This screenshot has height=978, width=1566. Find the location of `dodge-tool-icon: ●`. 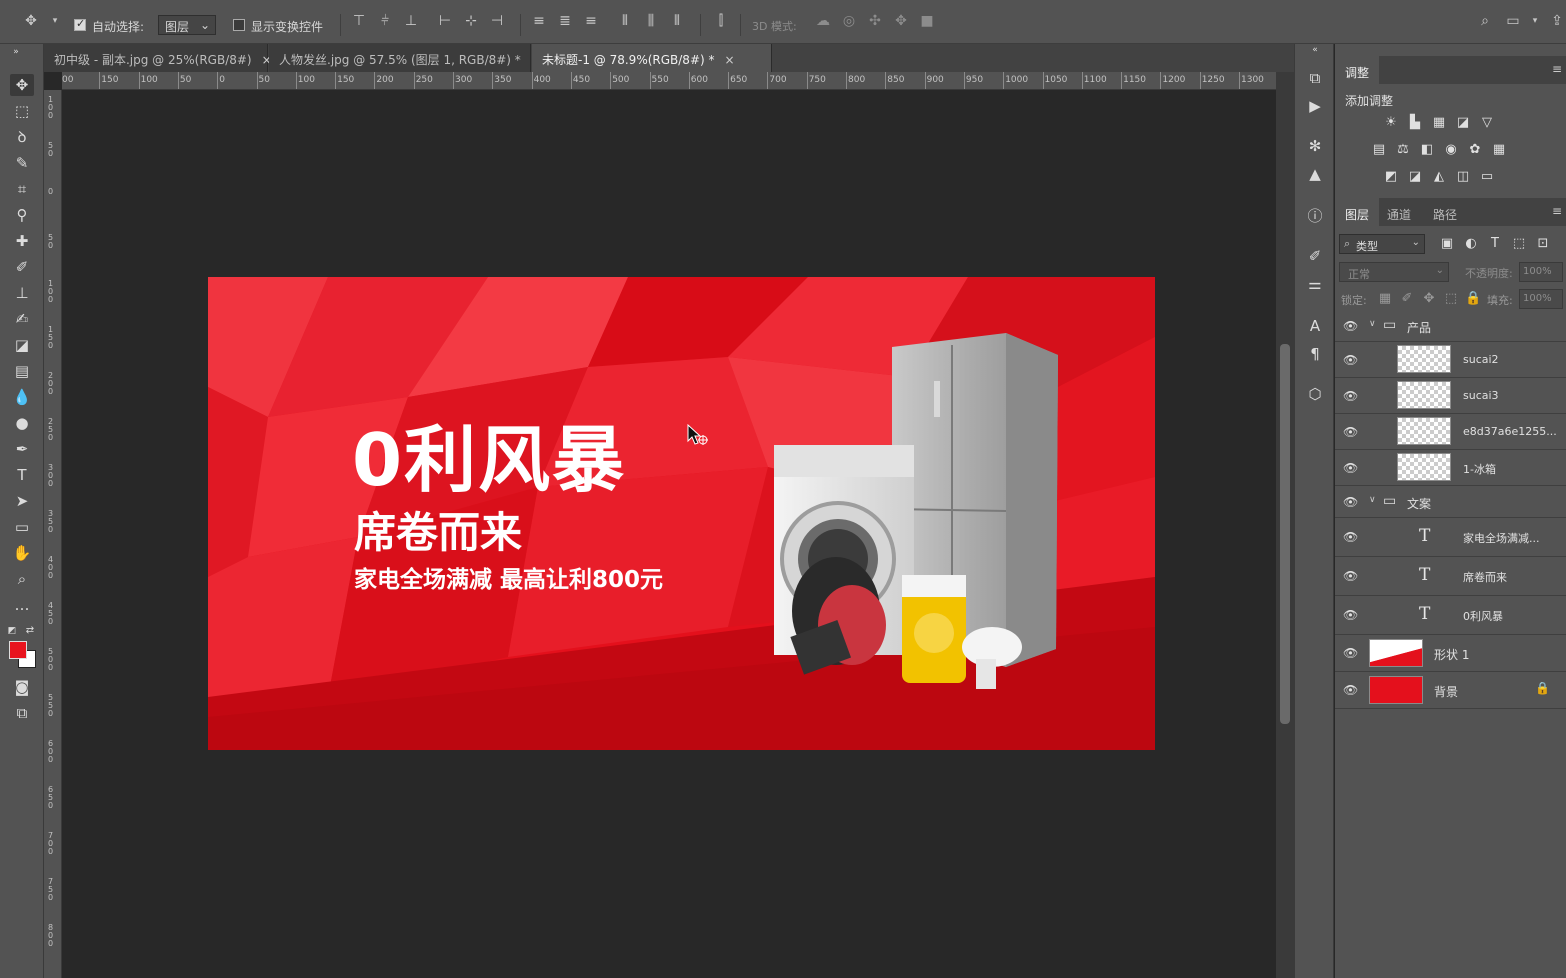

dodge-tool-icon: ● is located at coordinates (22, 423).